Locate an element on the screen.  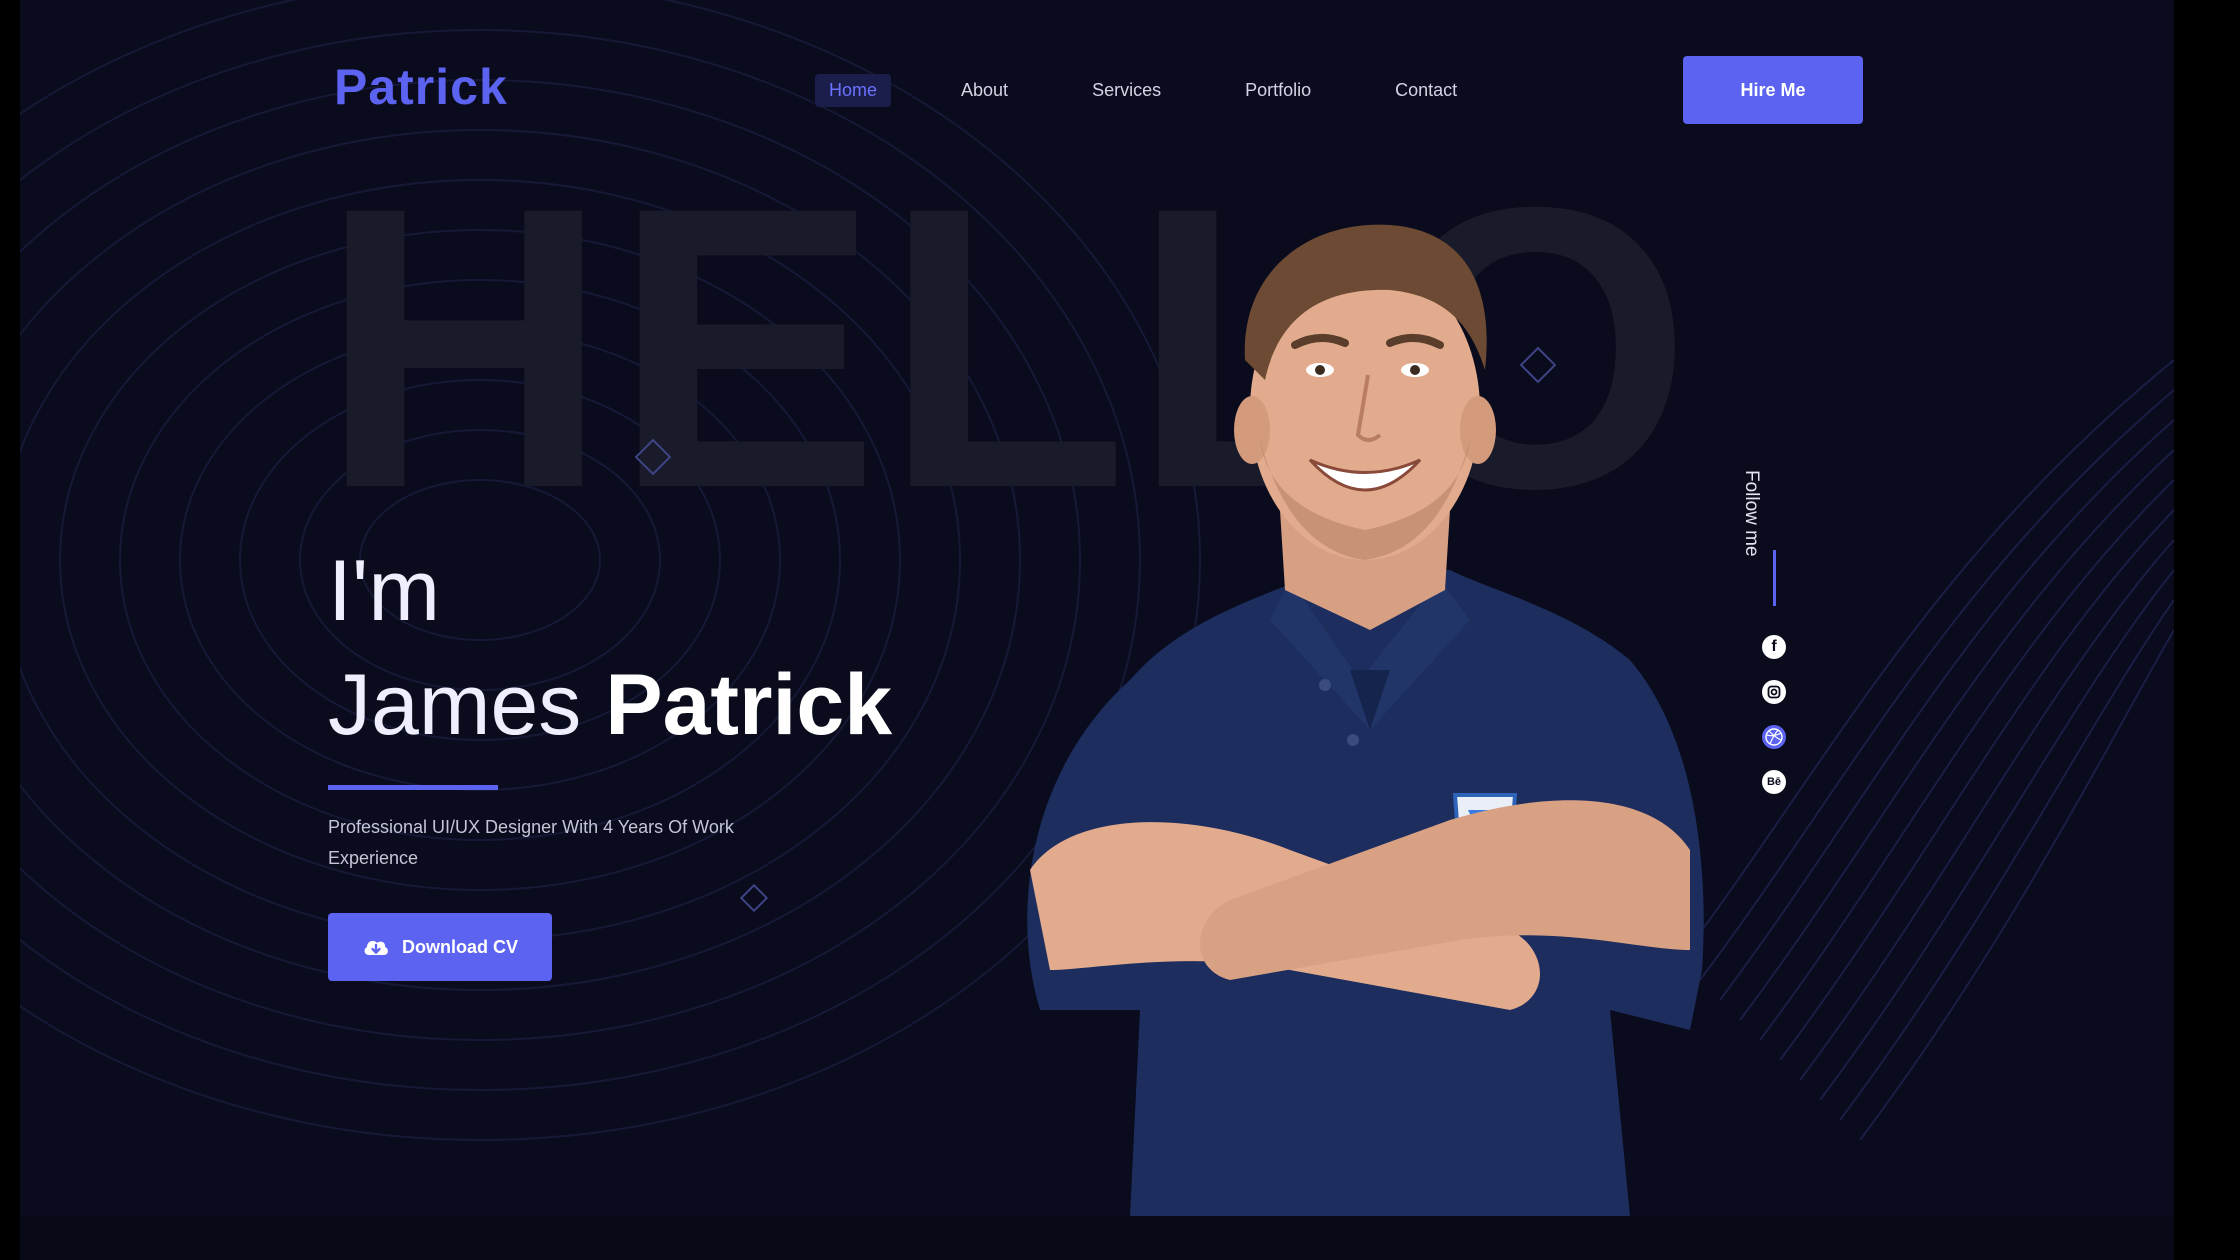
nav-home: Home is located at coordinates (853, 90).